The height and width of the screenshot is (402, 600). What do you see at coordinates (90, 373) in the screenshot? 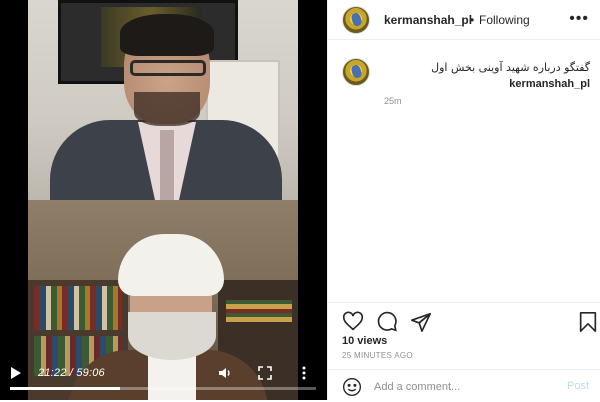
I see `duration: 59:06` at bounding box center [90, 373].